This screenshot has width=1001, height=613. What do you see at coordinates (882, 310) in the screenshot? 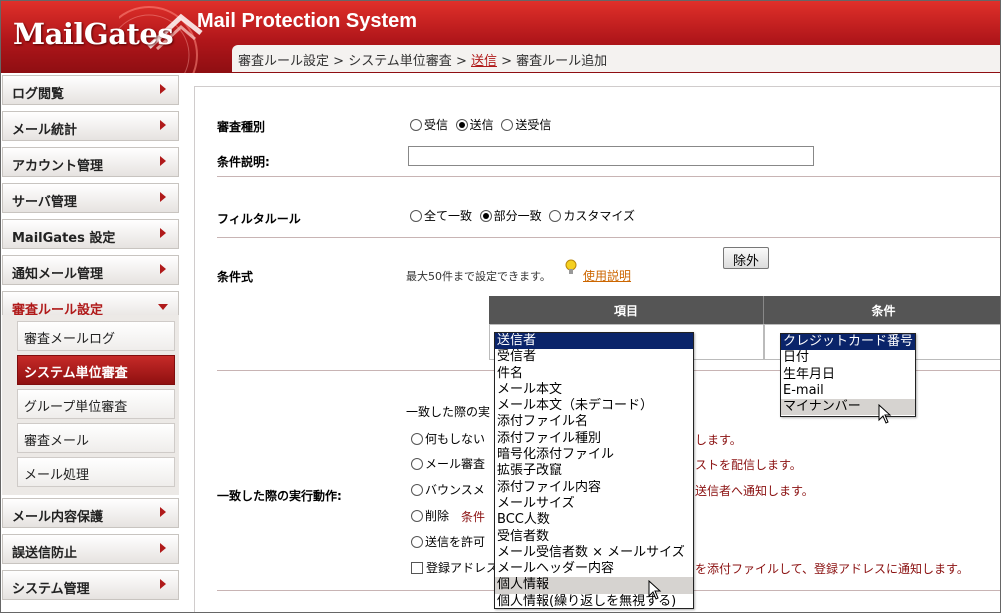
I see `table-header-condition: 条件` at bounding box center [882, 310].